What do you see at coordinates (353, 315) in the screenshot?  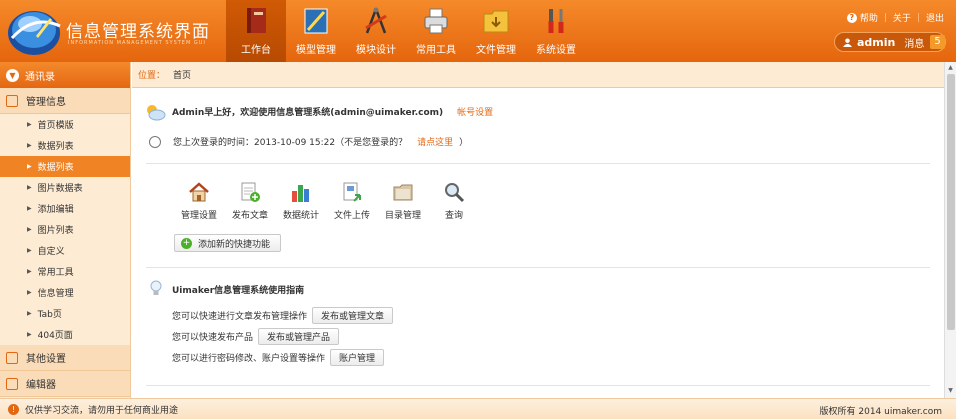 I see `manage-articles-button: 发布或管理文章` at bounding box center [353, 315].